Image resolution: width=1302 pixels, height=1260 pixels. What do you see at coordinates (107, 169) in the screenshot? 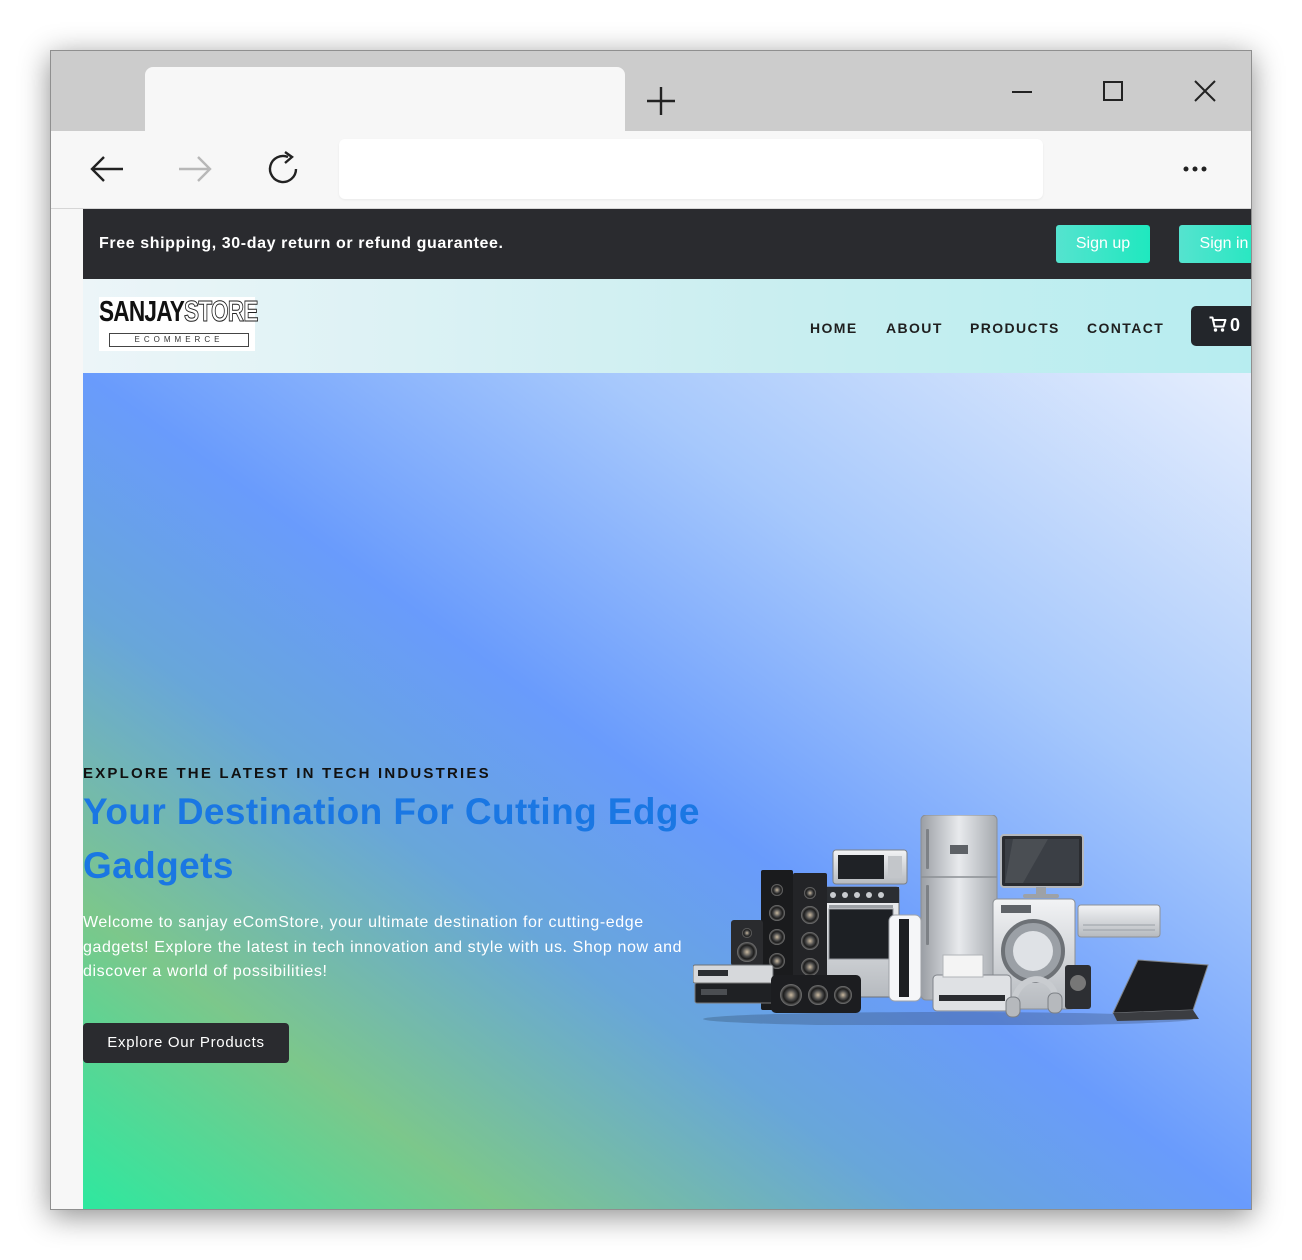
I see `back-arrow-icon` at bounding box center [107, 169].